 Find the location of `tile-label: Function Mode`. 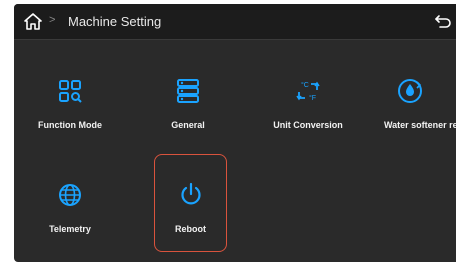

tile-label: Function Mode is located at coordinates (70, 125).